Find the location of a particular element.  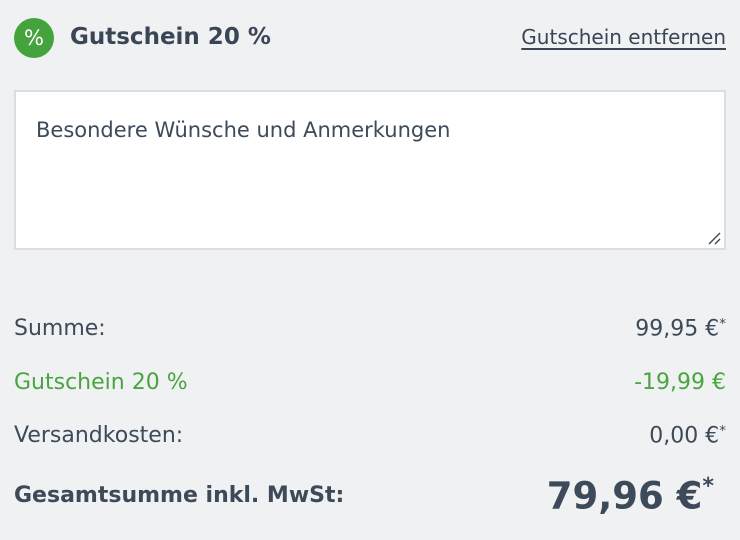

remove-coupon-link: Gutschein entfernen is located at coordinates (623, 37).